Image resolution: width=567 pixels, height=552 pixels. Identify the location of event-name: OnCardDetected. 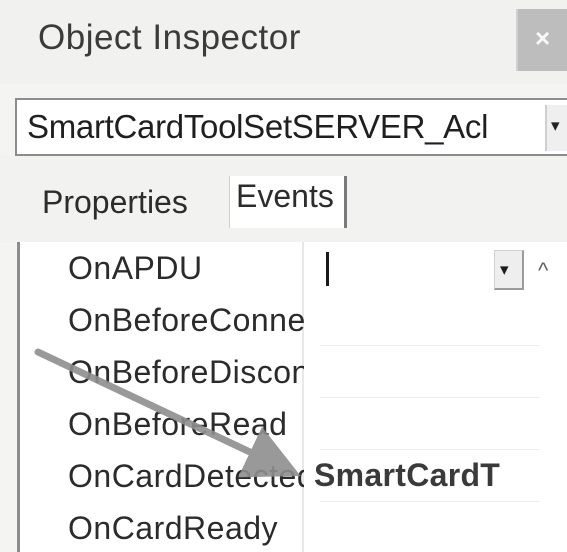
(186, 476).